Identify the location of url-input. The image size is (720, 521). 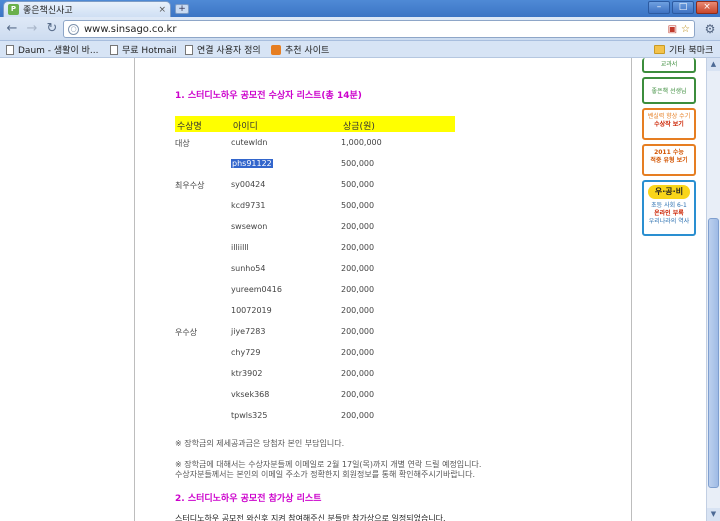
(376, 29).